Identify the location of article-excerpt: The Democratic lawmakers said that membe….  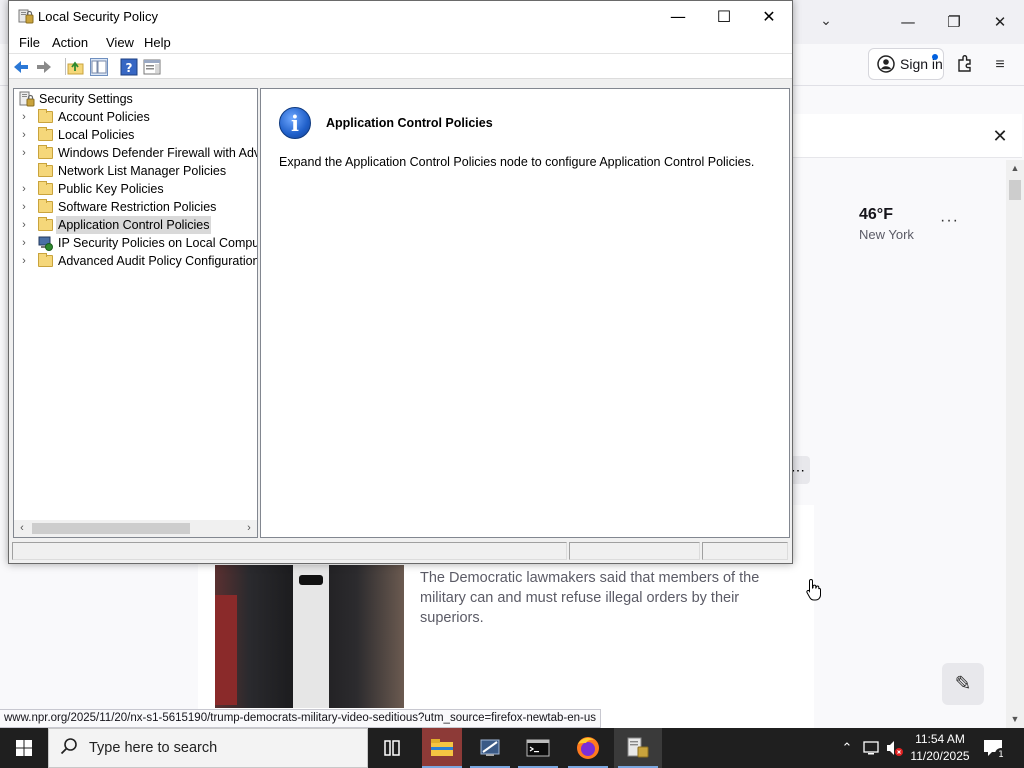
(610, 598).